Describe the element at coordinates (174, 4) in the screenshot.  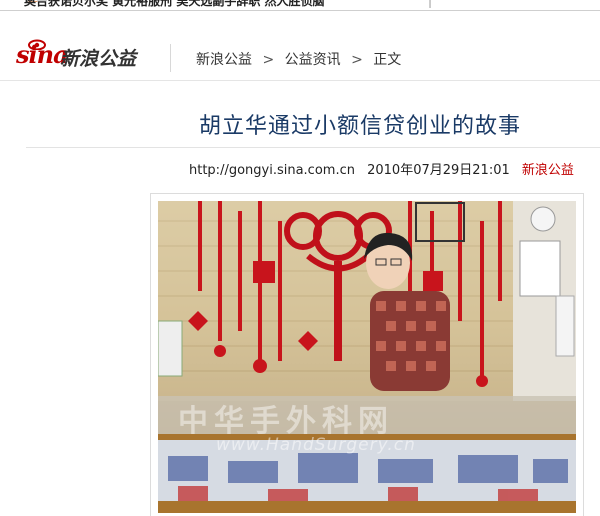
I see `ticker-text: 奥吉获诺贝尔奖 黄光裕服刑 吴天选副手辞职 然人胜侦脑` at that location.